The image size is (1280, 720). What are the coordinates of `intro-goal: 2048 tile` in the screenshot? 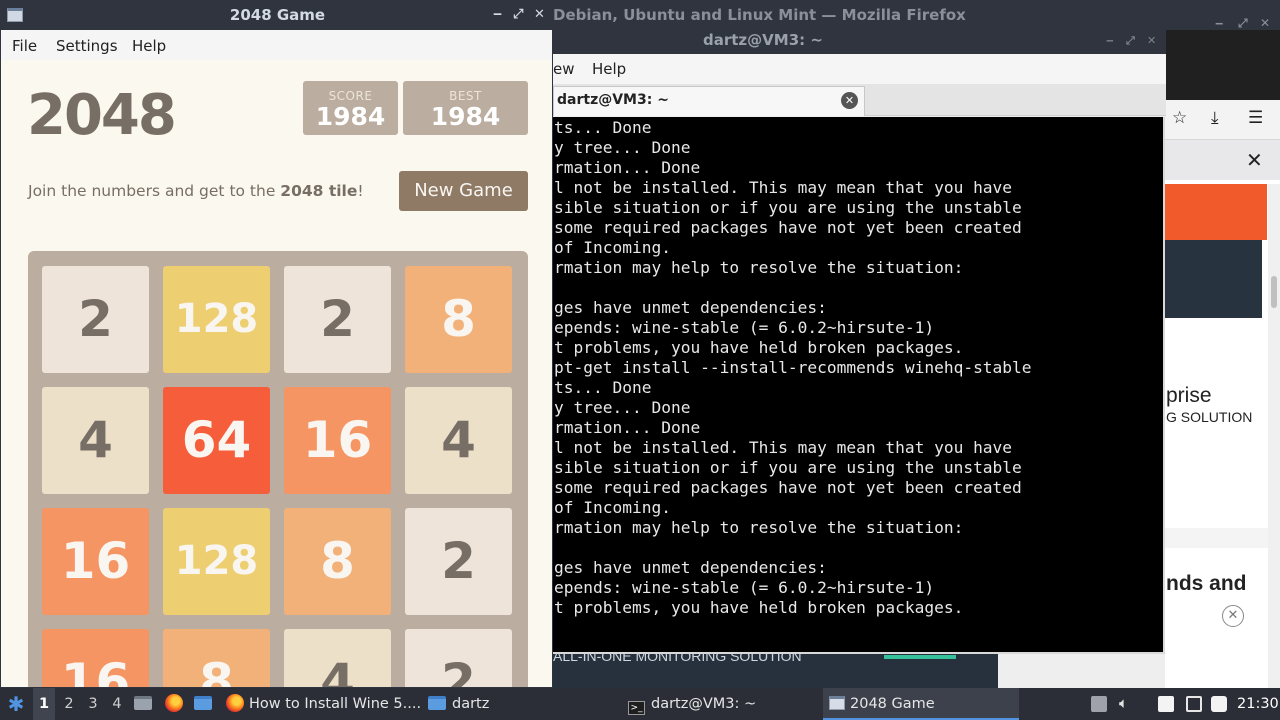 It's located at (319, 191).